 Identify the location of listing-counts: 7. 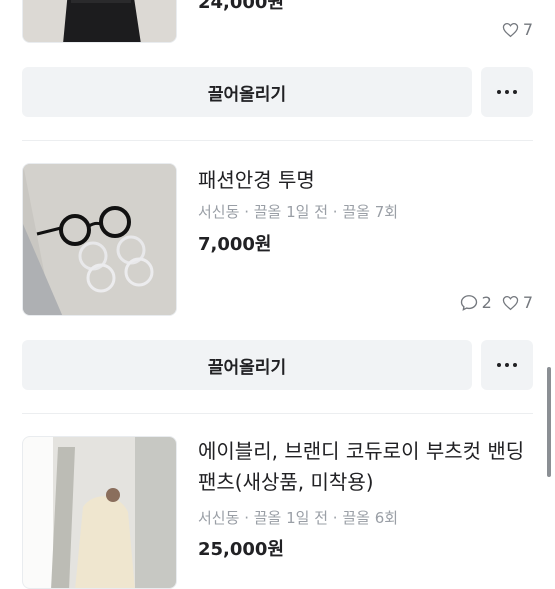
(517, 29).